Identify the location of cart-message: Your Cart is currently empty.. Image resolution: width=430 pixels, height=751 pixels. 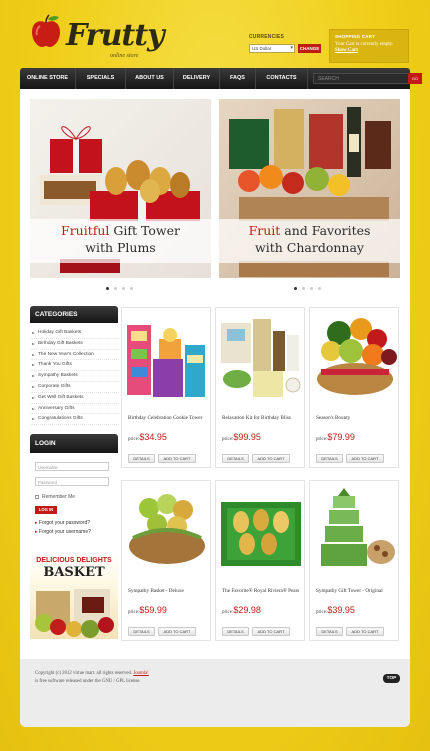
(364, 44).